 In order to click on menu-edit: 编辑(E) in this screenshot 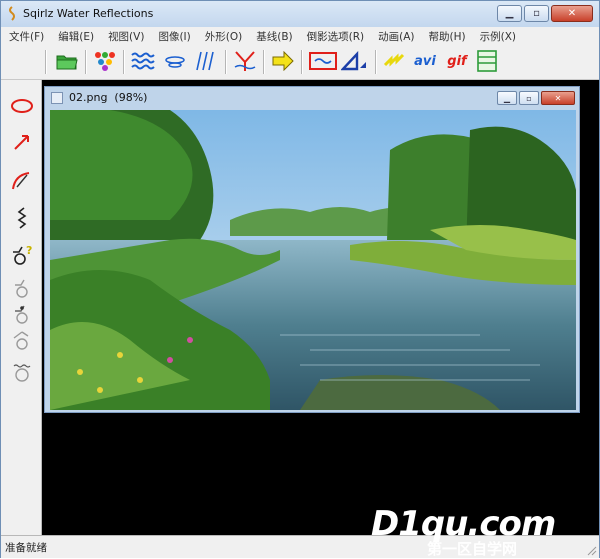, I will do `click(75, 36)`.